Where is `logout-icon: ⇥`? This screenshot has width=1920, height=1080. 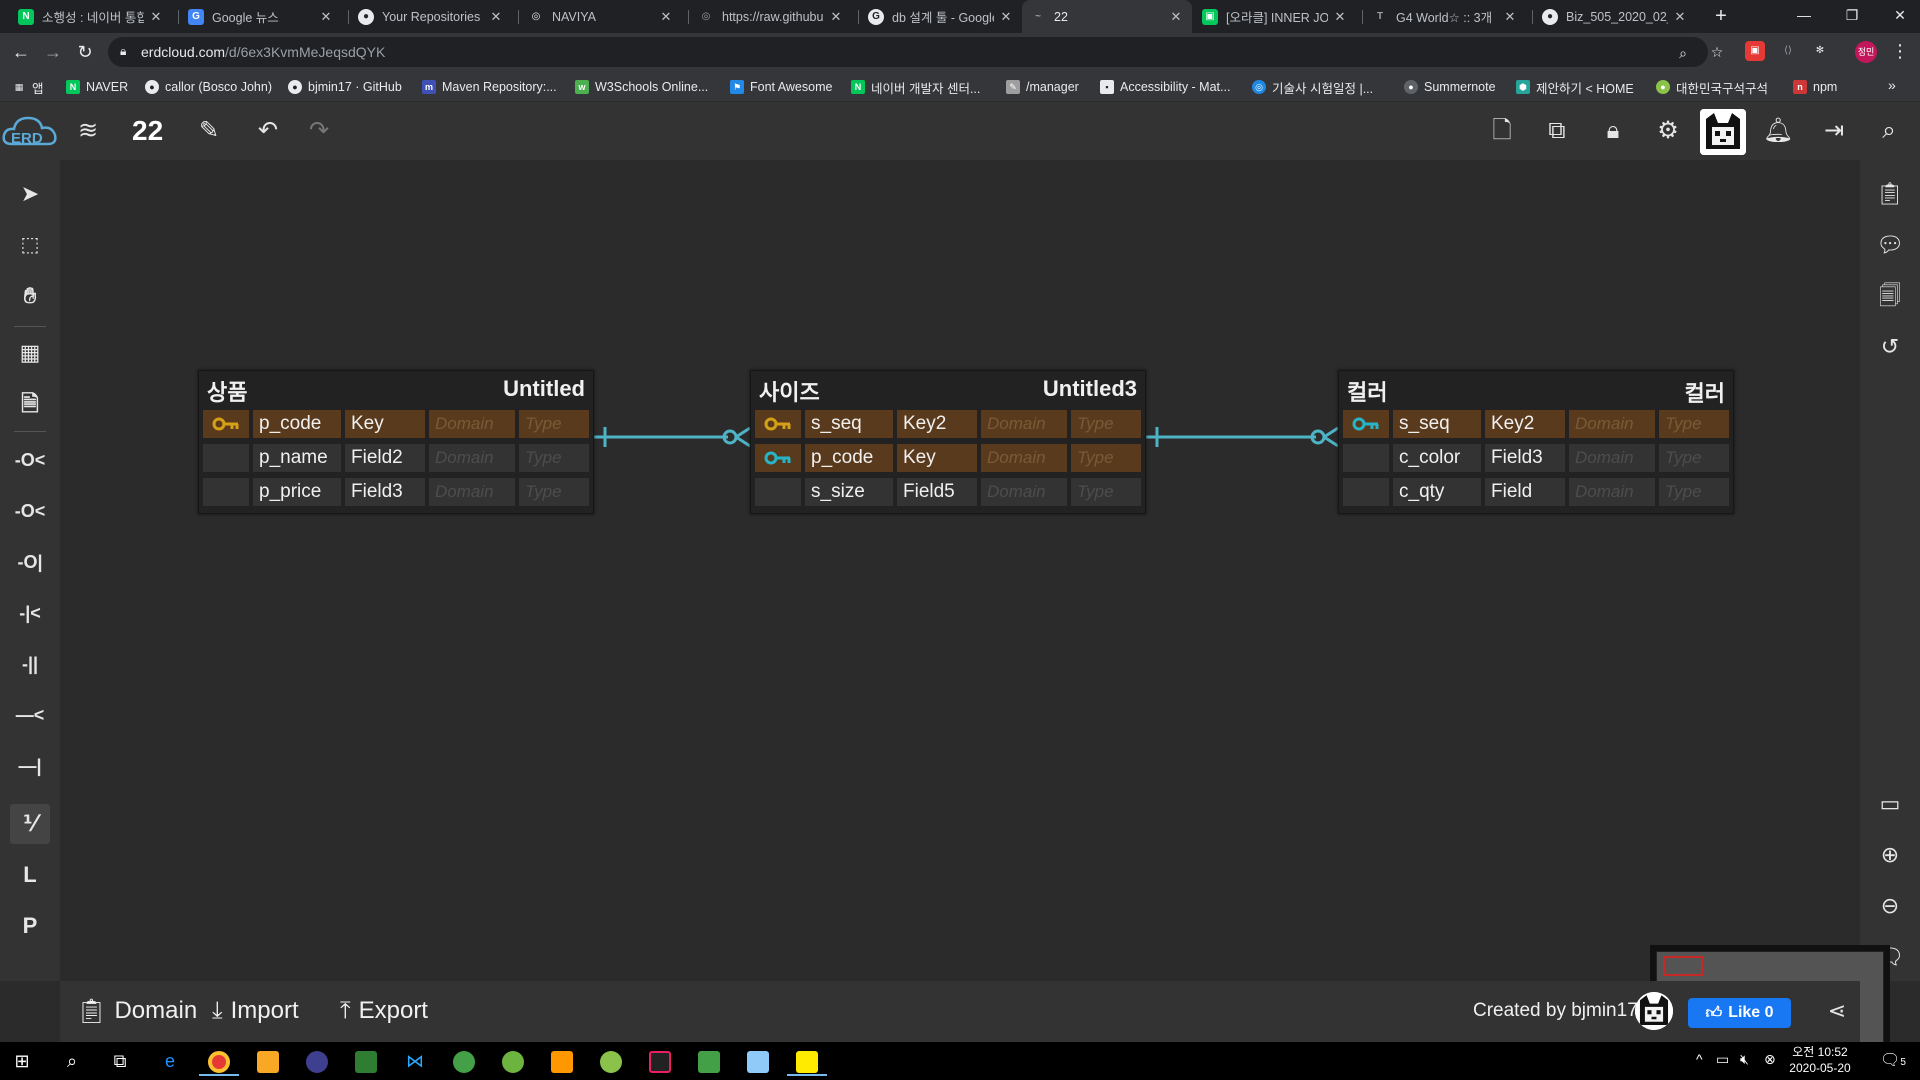 logout-icon: ⇥ is located at coordinates (1834, 131).